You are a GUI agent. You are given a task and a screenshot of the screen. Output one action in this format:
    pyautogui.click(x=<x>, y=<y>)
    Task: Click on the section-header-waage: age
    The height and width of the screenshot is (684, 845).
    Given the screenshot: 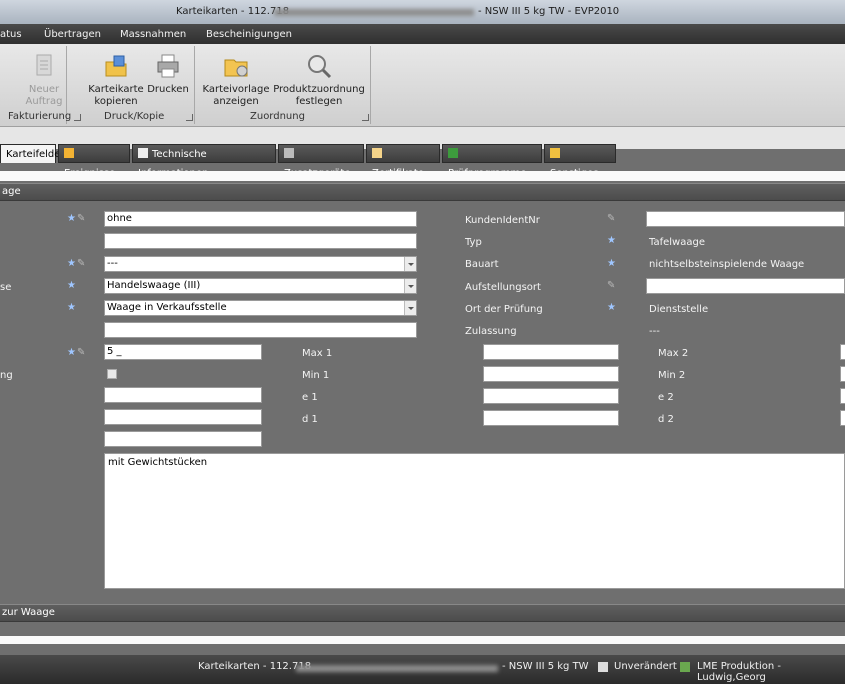 What is the action you would take?
    pyautogui.click(x=422, y=192)
    